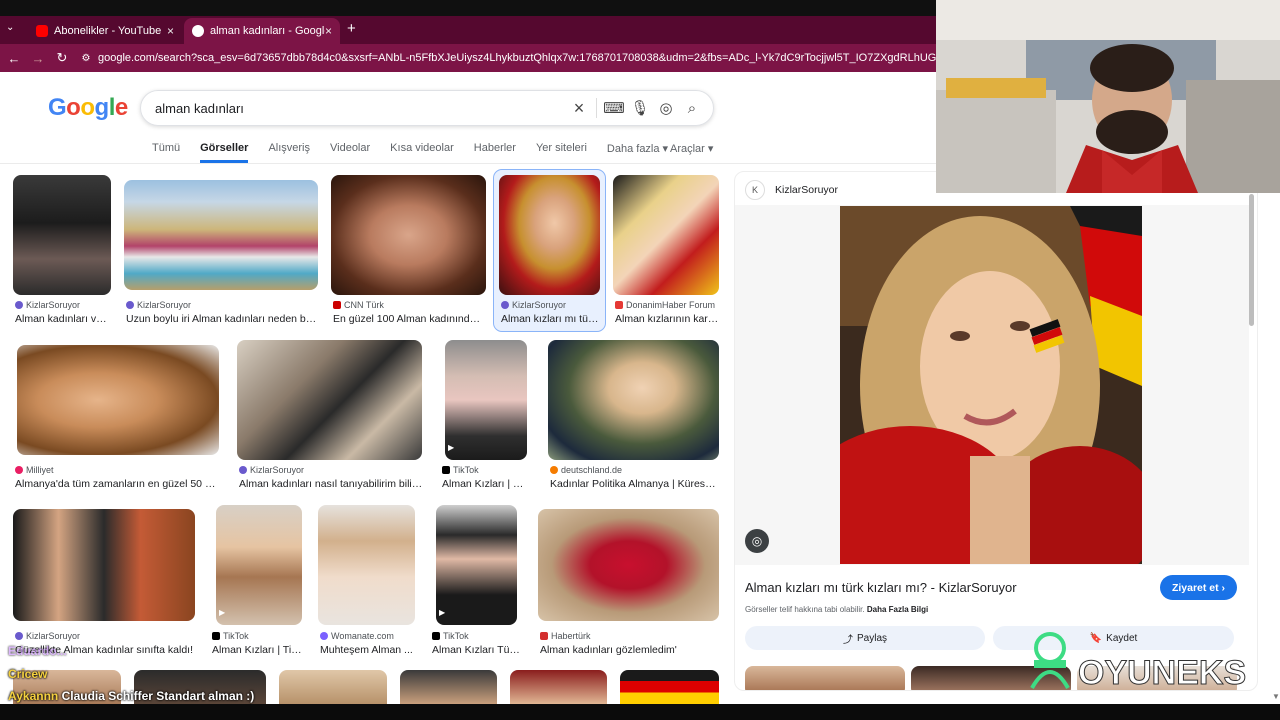 The image size is (1280, 720). I want to click on forward-icon: →, so click(38, 58).